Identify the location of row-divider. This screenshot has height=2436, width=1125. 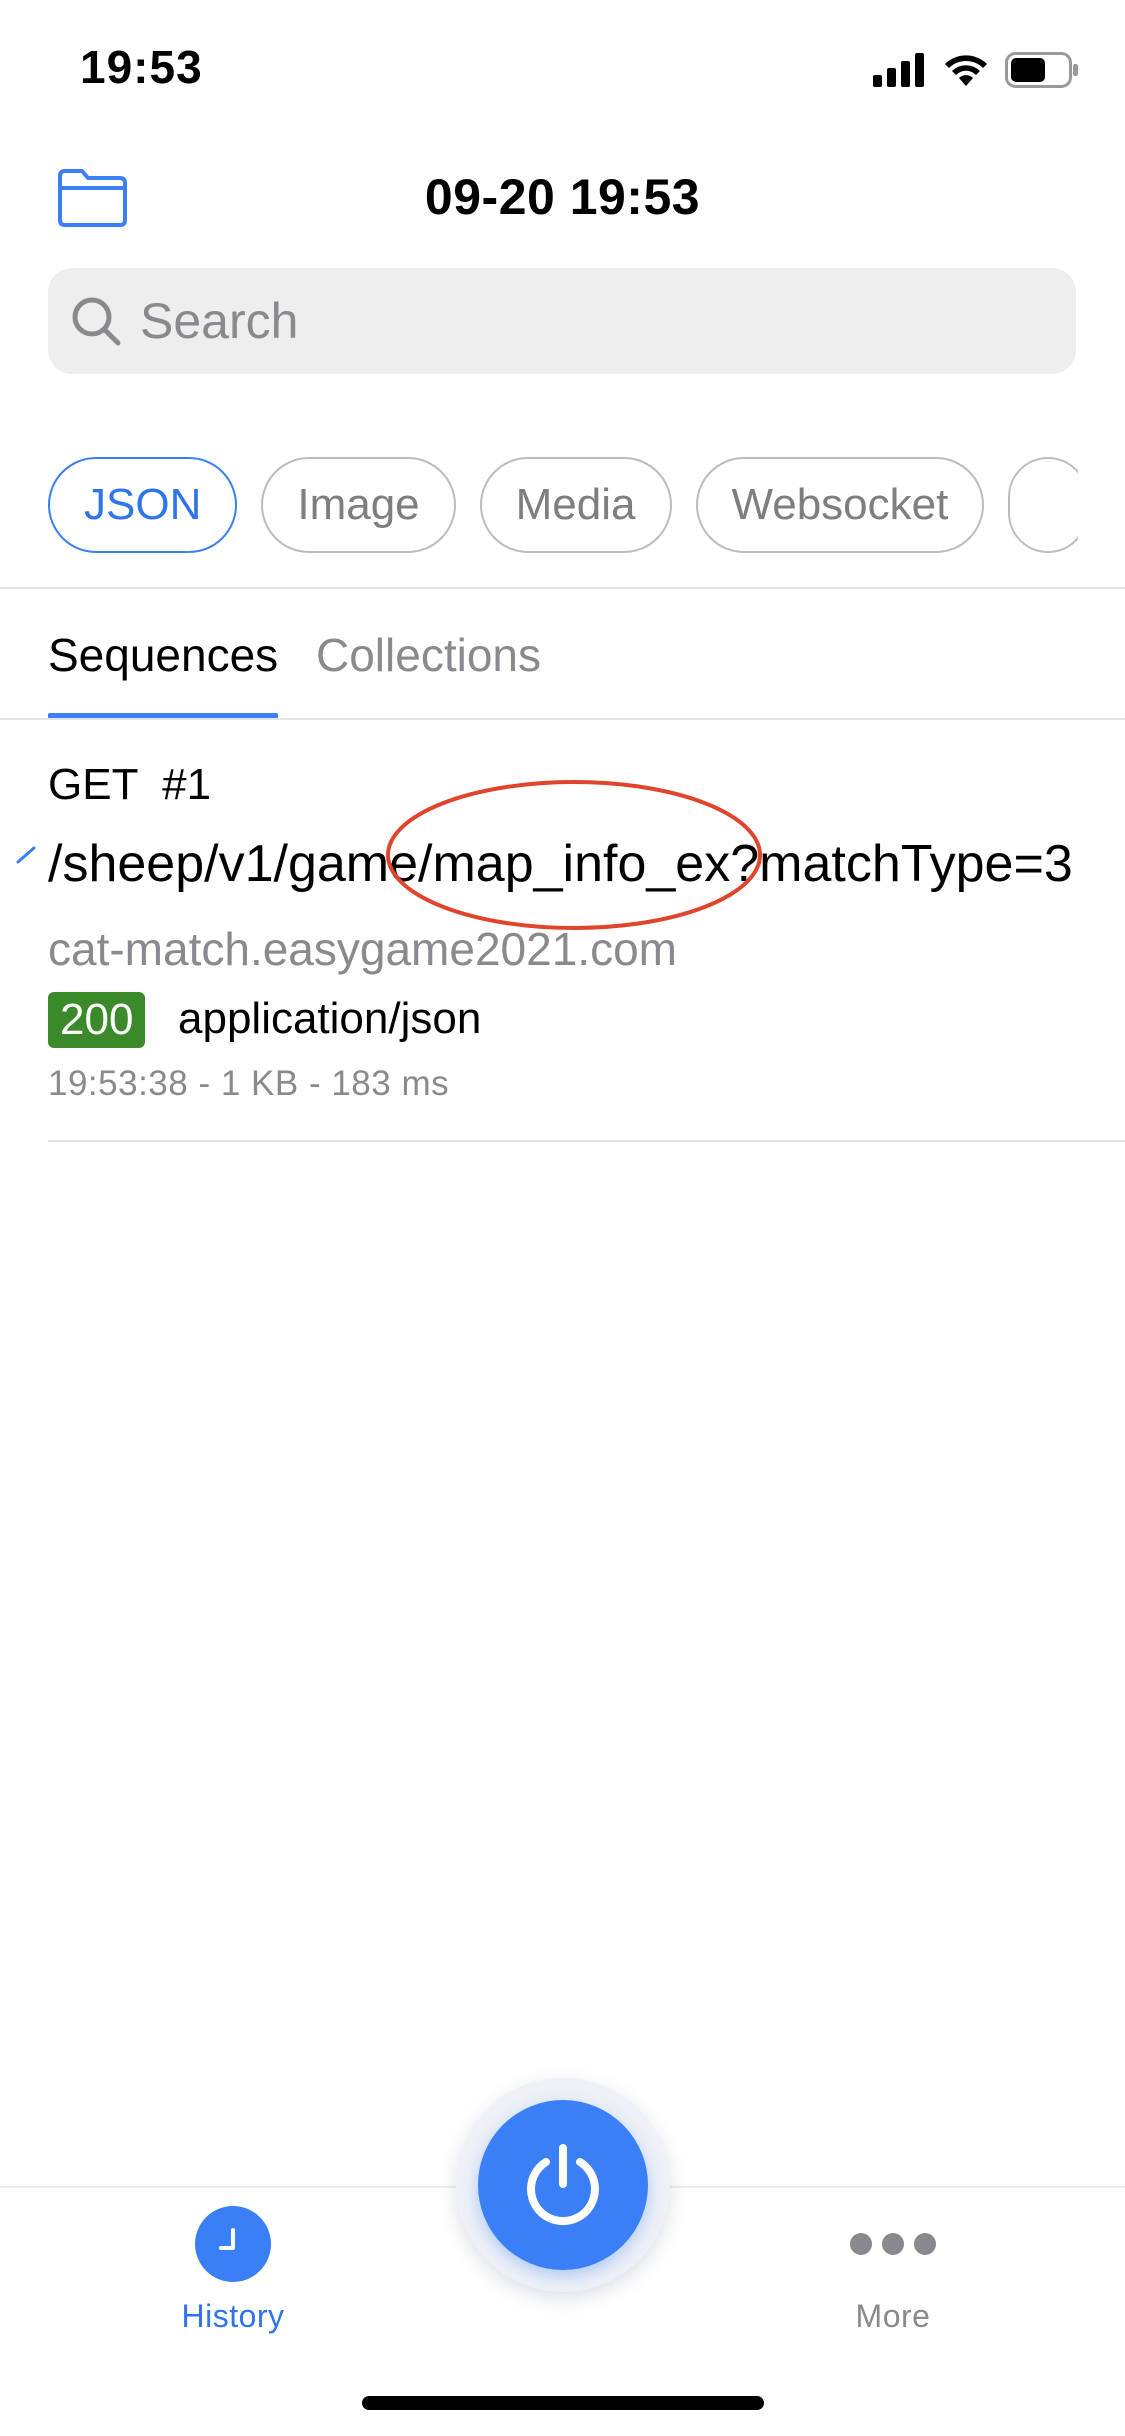
(586, 1141).